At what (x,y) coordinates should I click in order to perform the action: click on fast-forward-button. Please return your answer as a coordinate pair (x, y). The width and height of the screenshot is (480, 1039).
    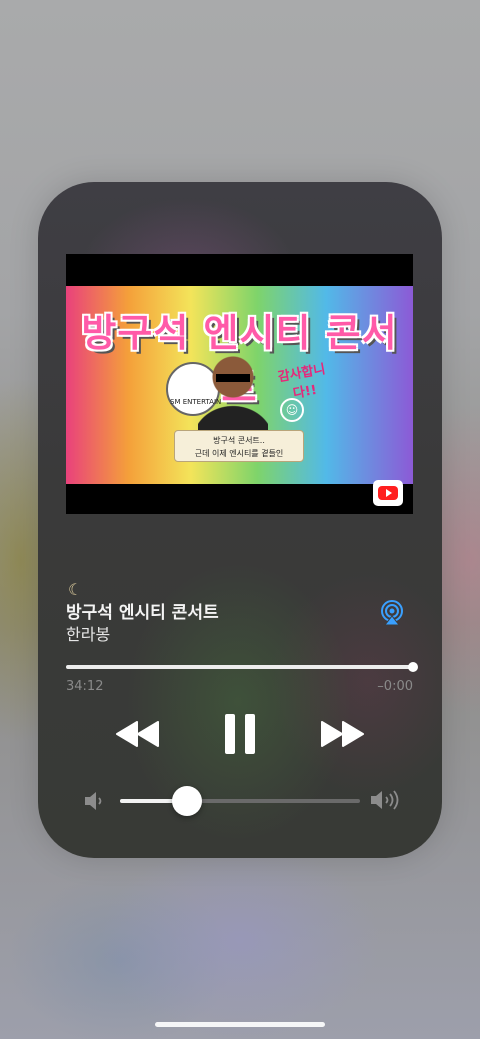
    Looking at the image, I should click on (342, 734).